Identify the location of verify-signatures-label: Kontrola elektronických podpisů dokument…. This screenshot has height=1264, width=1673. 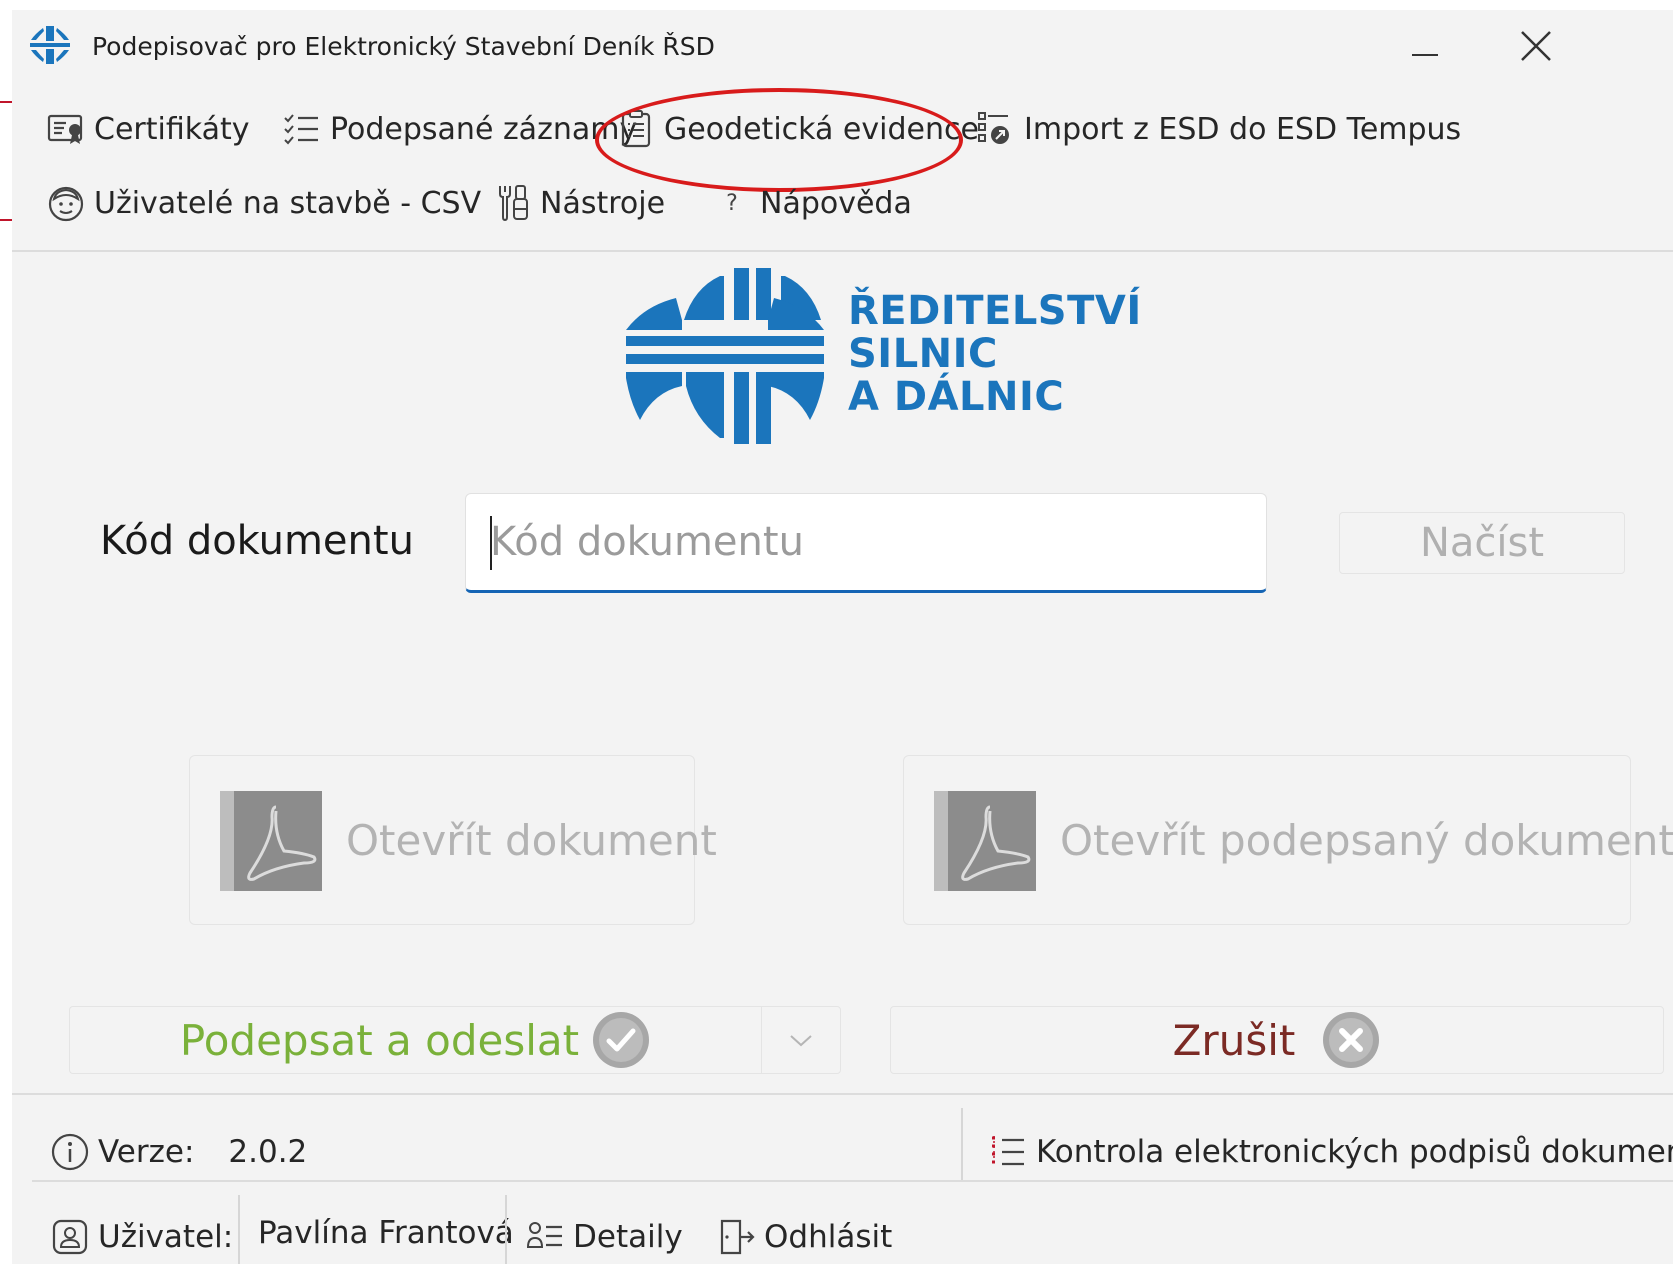
(1354, 1152).